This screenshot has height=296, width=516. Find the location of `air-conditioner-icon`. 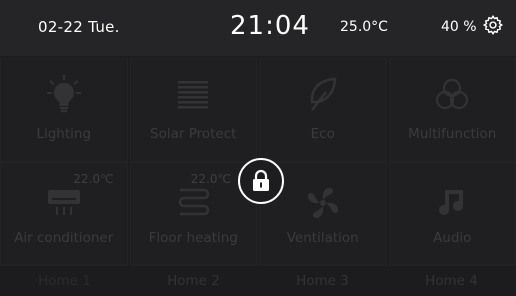

air-conditioner-icon is located at coordinates (63, 202).